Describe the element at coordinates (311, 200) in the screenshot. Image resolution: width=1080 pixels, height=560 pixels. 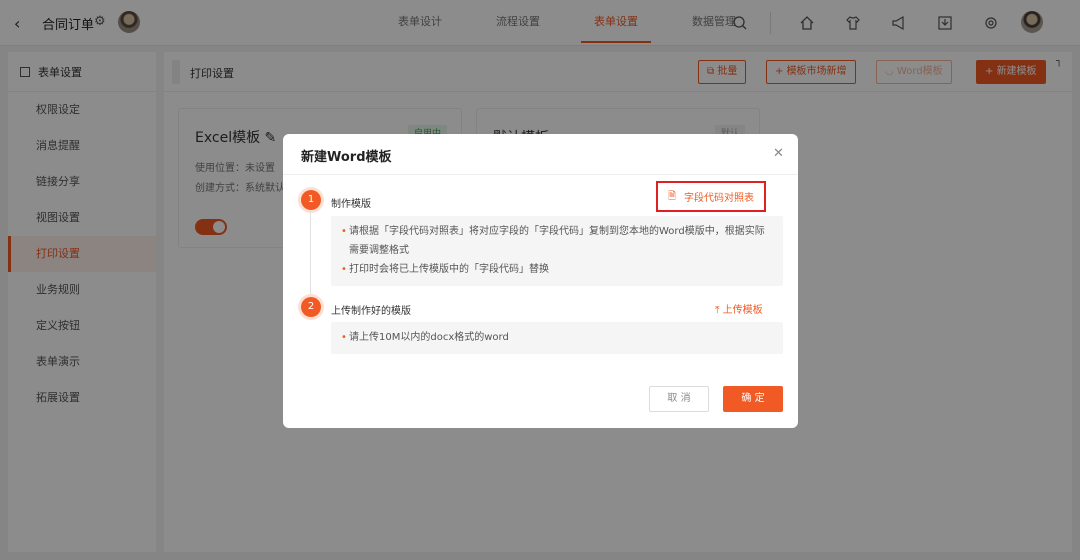
I see `step-1-number: 1` at that location.